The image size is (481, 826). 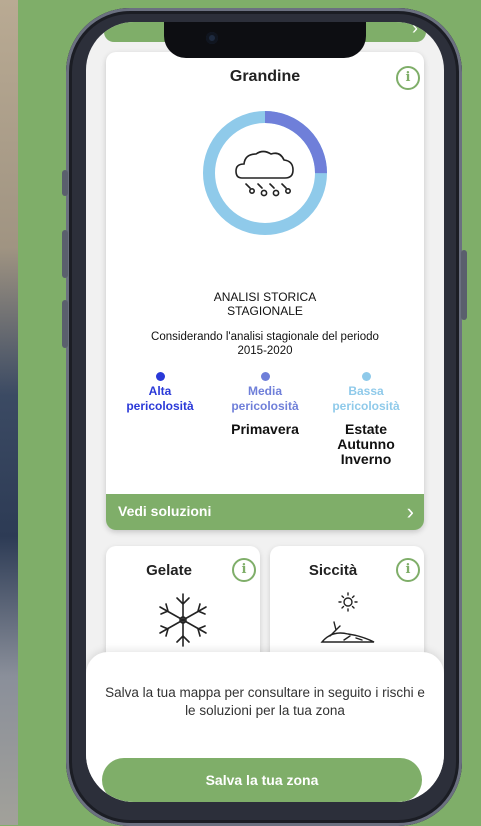 What do you see at coordinates (265, 376) in the screenshot?
I see `legend-dot-medium` at bounding box center [265, 376].